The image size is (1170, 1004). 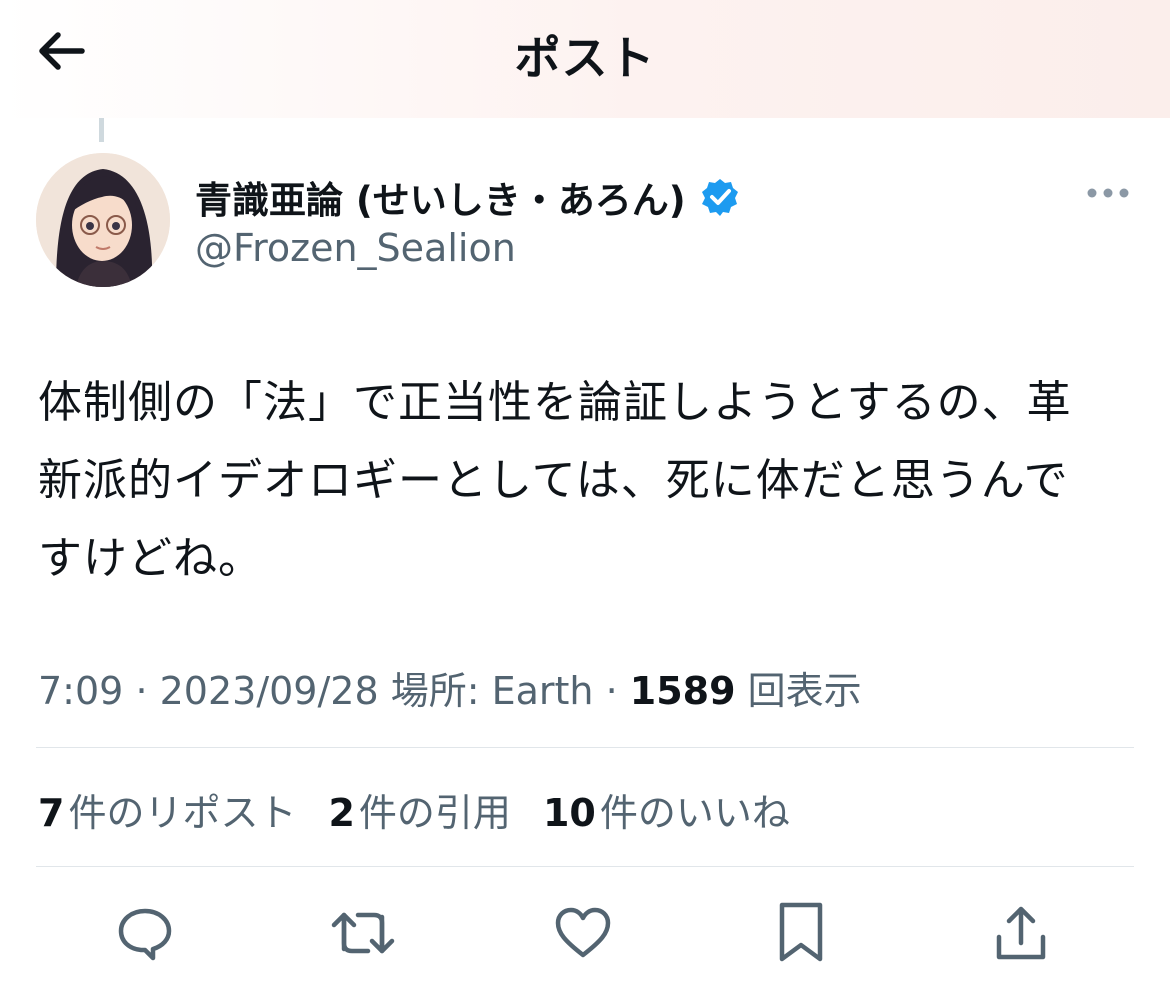 I want to click on like-icon, so click(x=583, y=932).